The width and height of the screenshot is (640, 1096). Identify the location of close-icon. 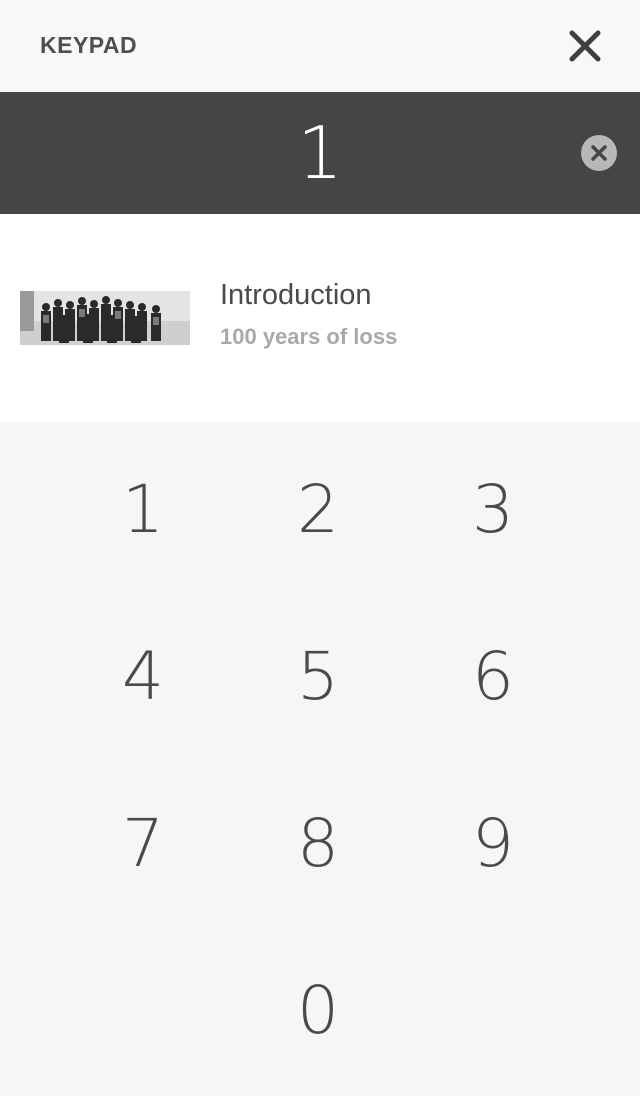
(585, 46).